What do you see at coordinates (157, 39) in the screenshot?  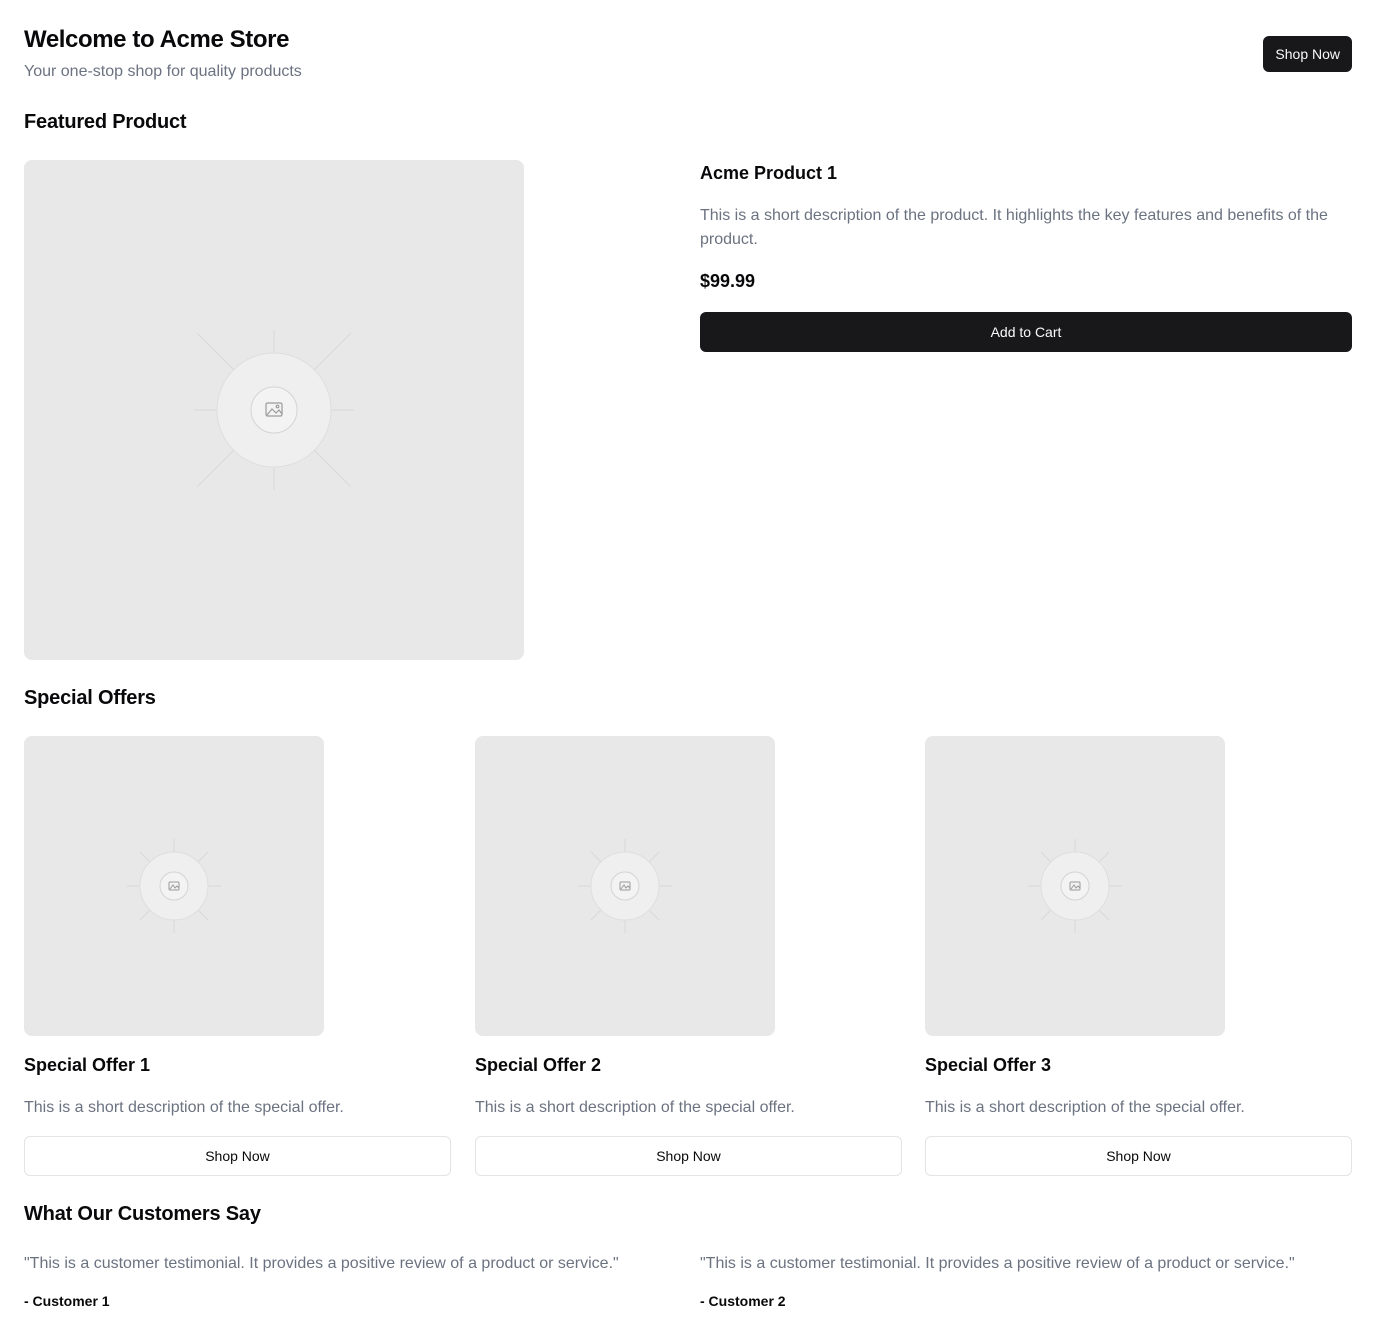 I see `site-title: Welcome to Acme Store` at bounding box center [157, 39].